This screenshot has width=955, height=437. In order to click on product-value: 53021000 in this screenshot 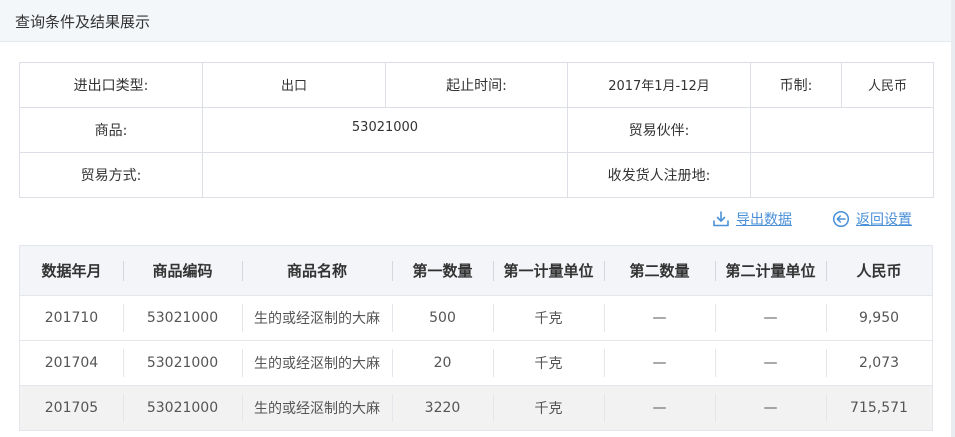, I will do `click(385, 130)`.